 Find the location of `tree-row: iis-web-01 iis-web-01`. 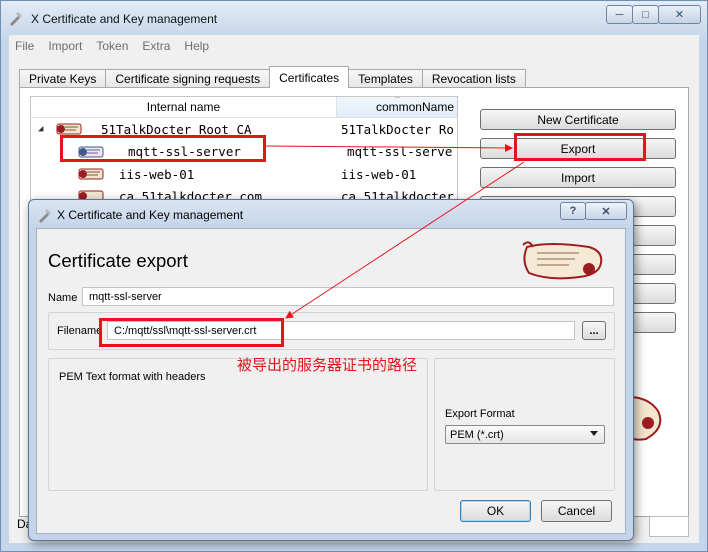

tree-row: iis-web-01 iis-web-01 is located at coordinates (244, 175).